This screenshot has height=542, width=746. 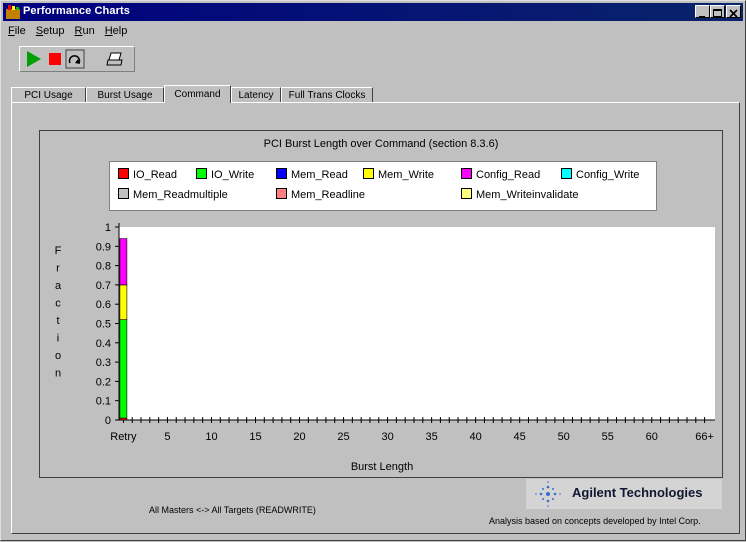 What do you see at coordinates (58, 304) in the screenshot?
I see `y-axis-title-letter: c` at bounding box center [58, 304].